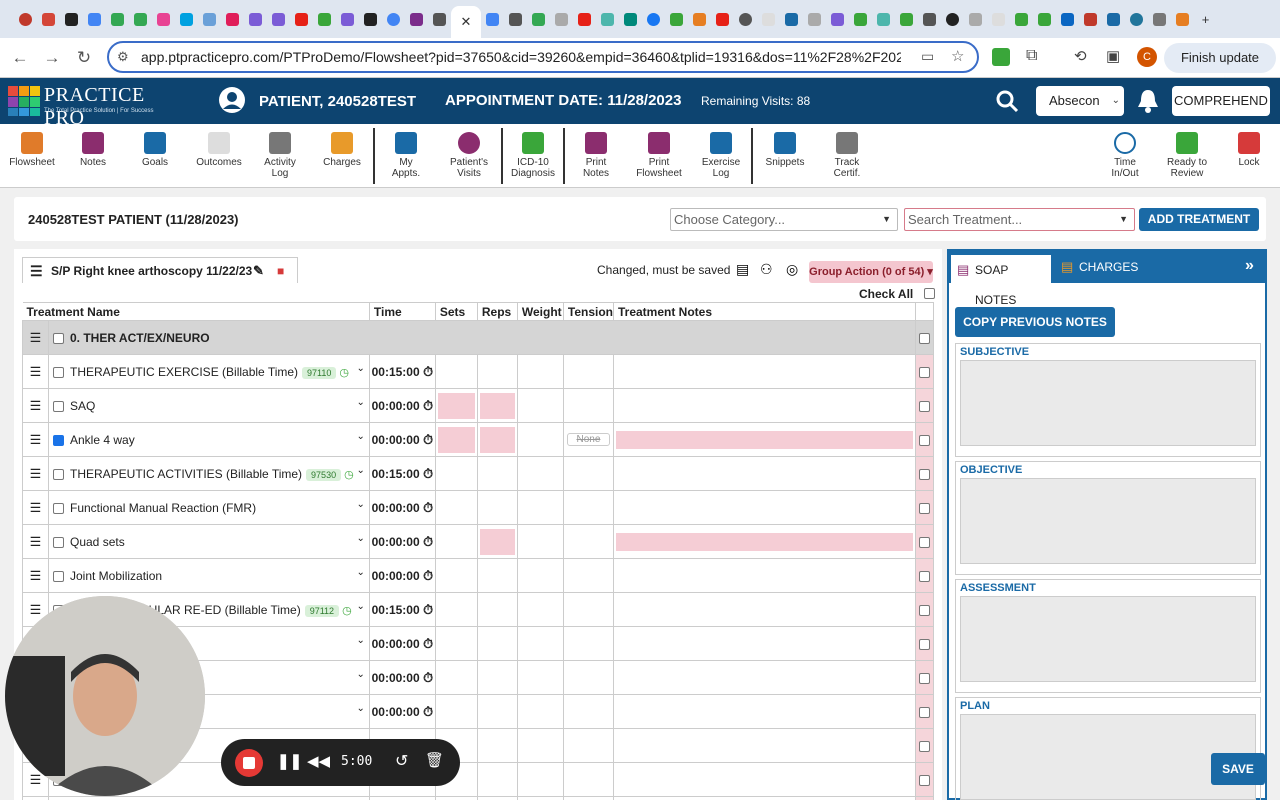  What do you see at coordinates (20, 58) in the screenshot?
I see `back-icon: ←` at bounding box center [20, 58].